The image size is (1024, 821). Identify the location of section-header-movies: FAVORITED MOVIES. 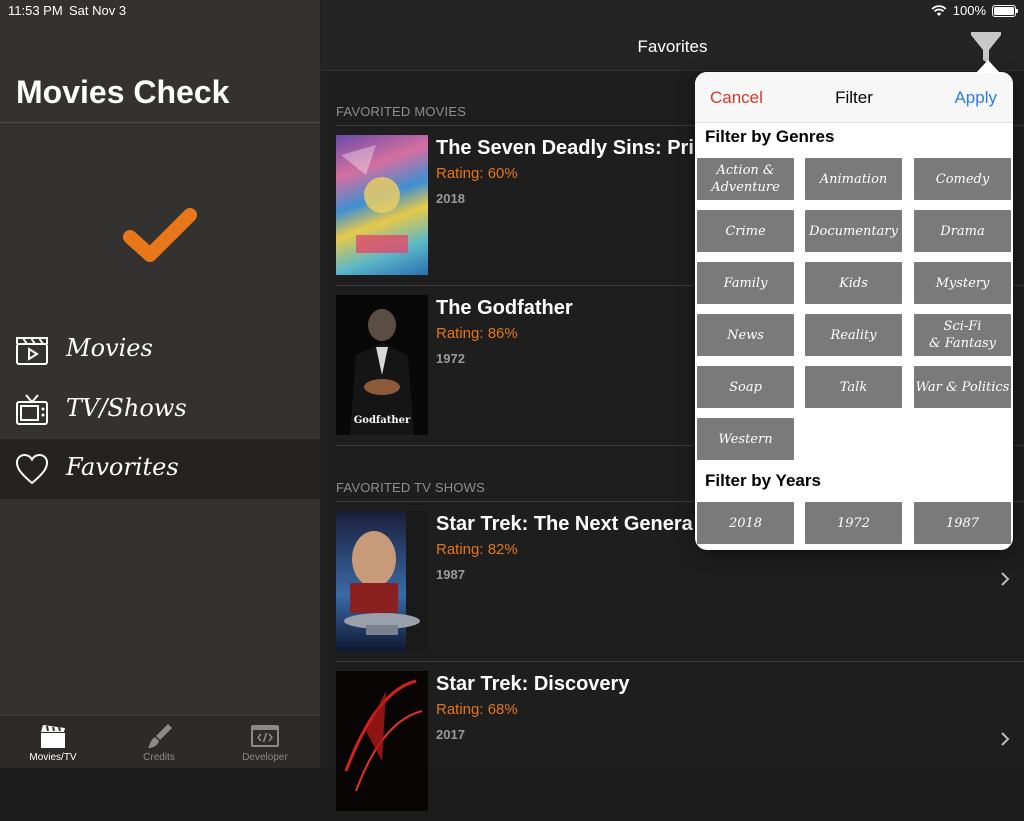
(401, 111).